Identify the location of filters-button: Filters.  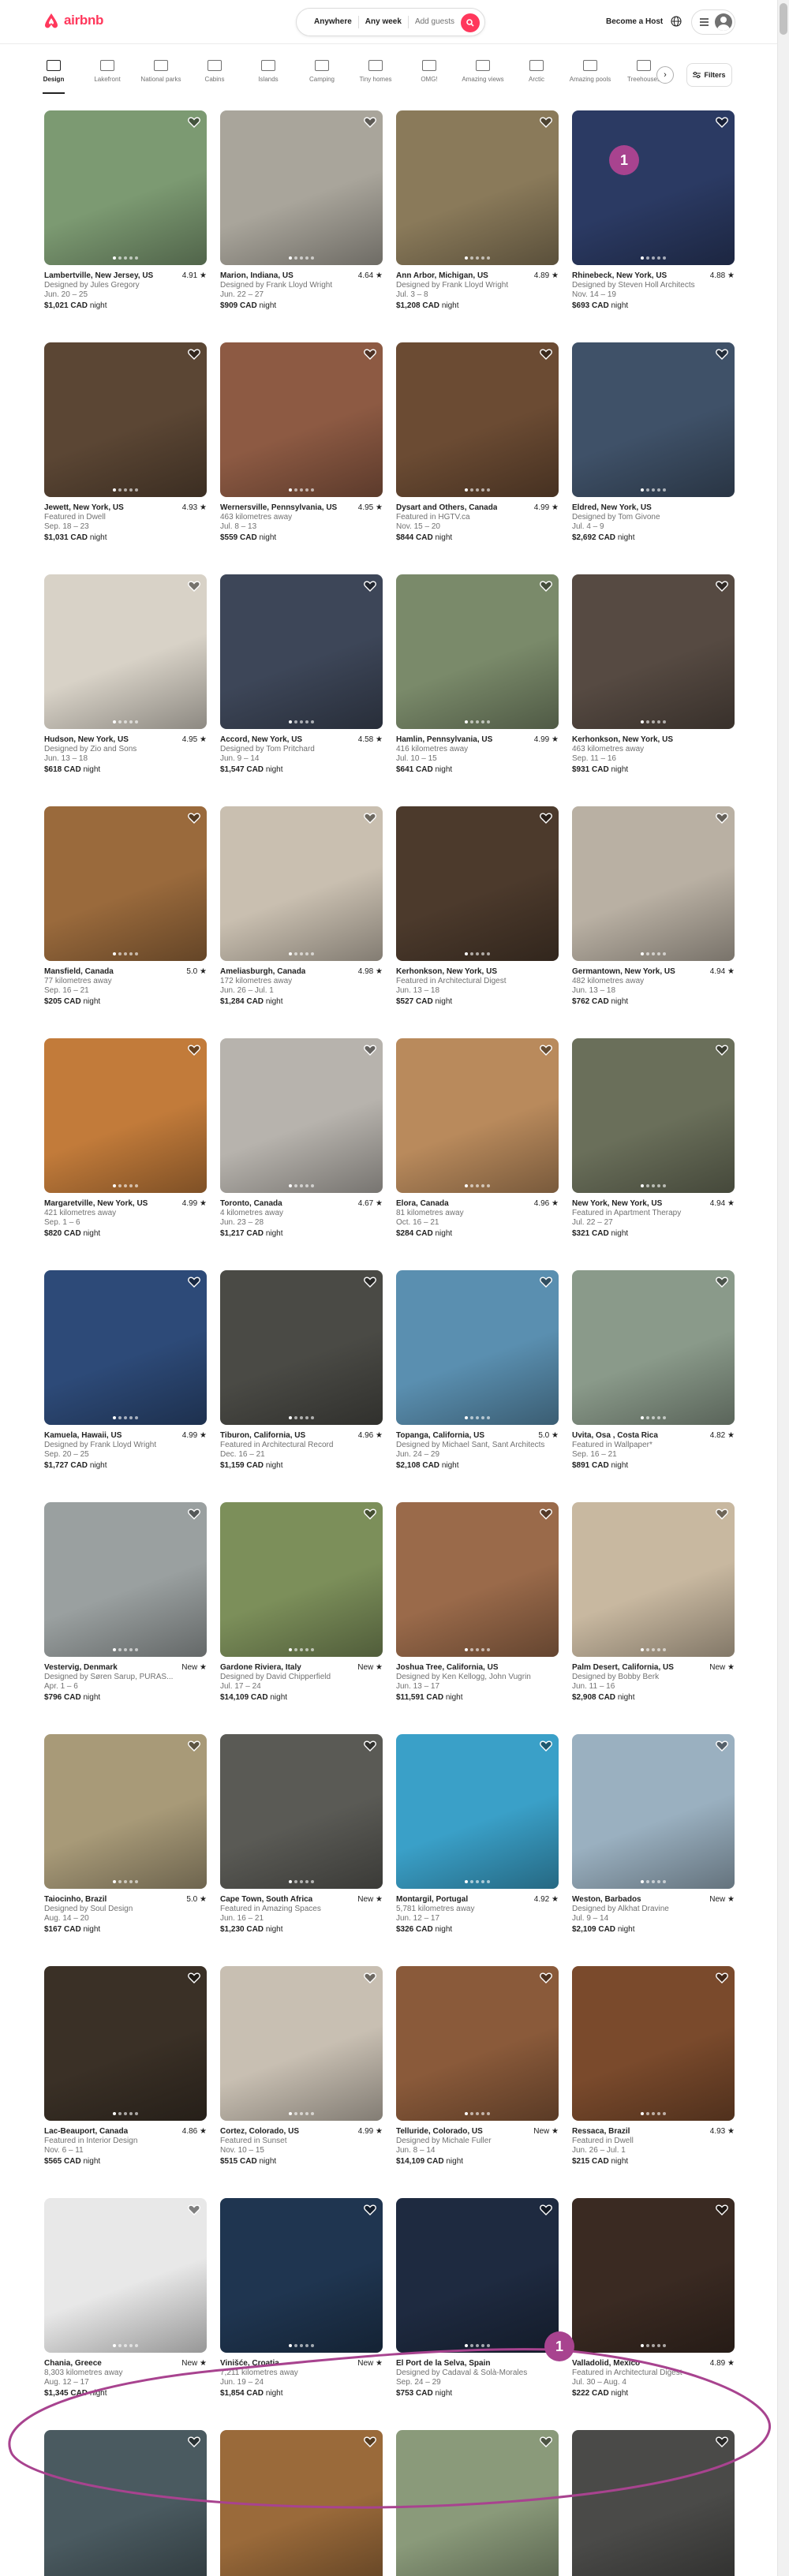
(709, 75).